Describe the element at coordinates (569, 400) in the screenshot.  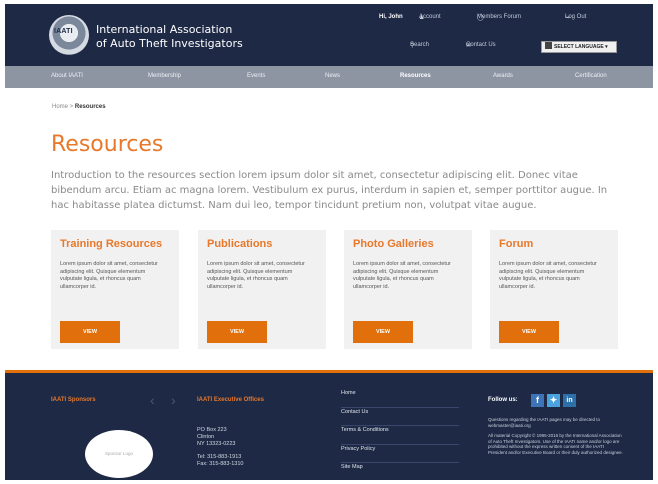
I see `linkedin-icon: in` at that location.